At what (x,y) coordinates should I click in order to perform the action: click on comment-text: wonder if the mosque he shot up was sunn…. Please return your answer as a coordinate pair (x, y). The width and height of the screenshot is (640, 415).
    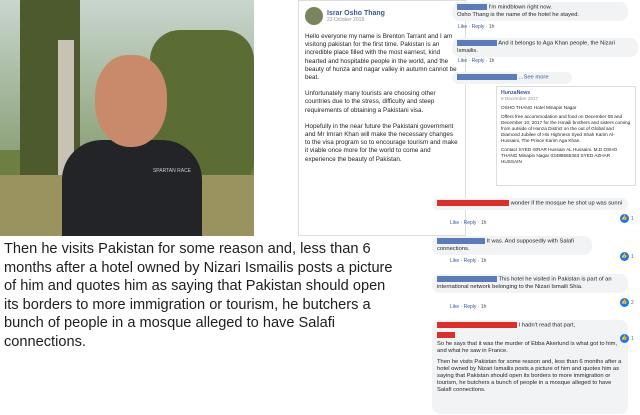
    Looking at the image, I should click on (566, 203).